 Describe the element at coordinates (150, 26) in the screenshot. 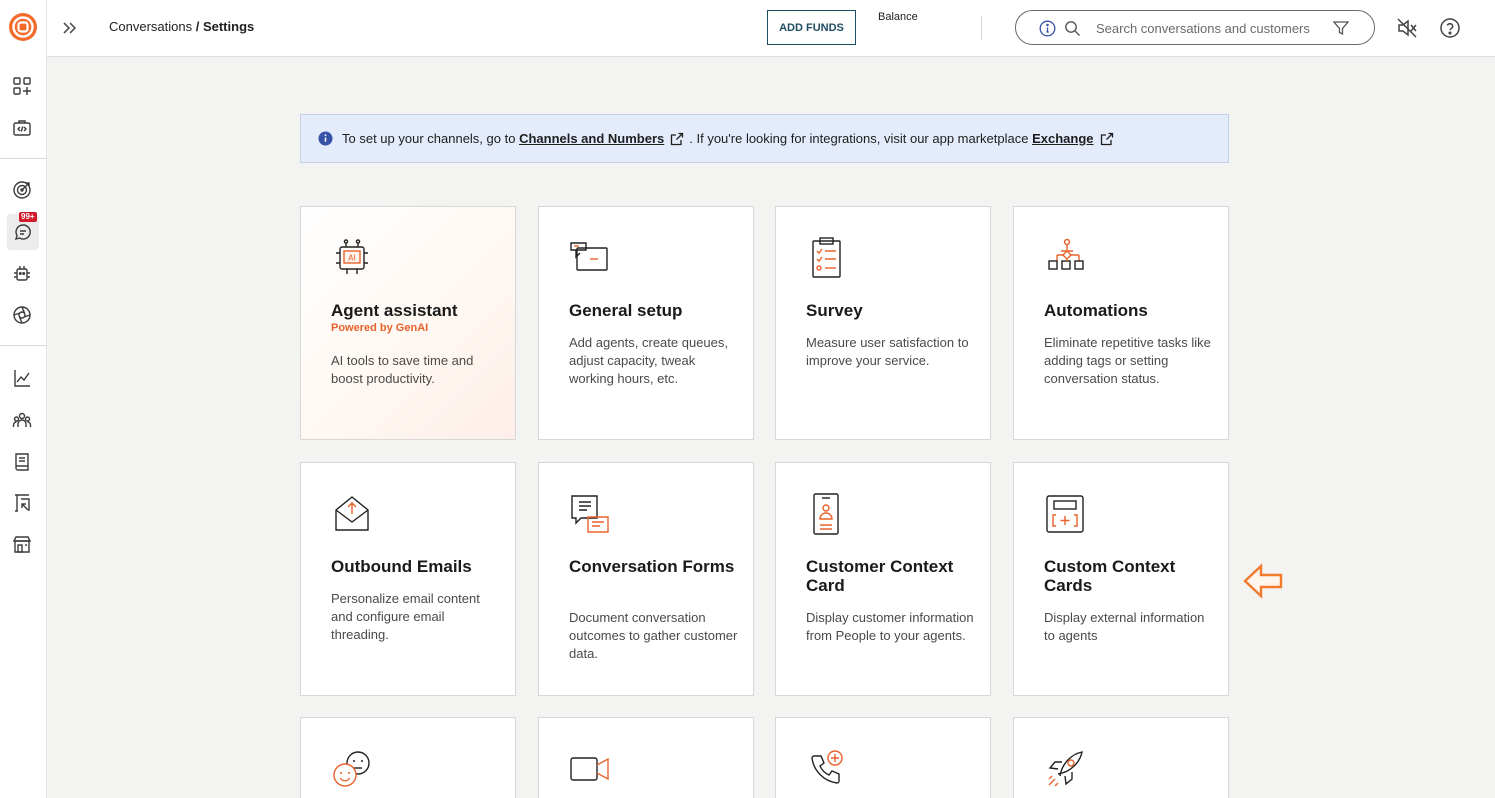

I see `breadcrumb-parent: Conversations` at that location.